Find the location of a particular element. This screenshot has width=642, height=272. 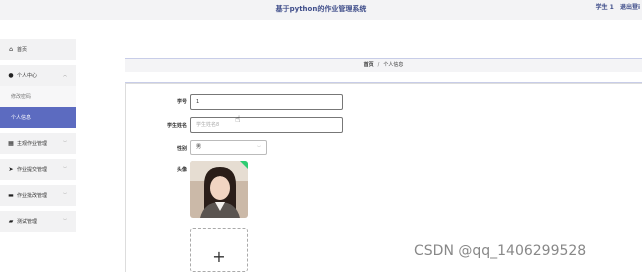

gender-select-value: 男 is located at coordinates (199, 147).